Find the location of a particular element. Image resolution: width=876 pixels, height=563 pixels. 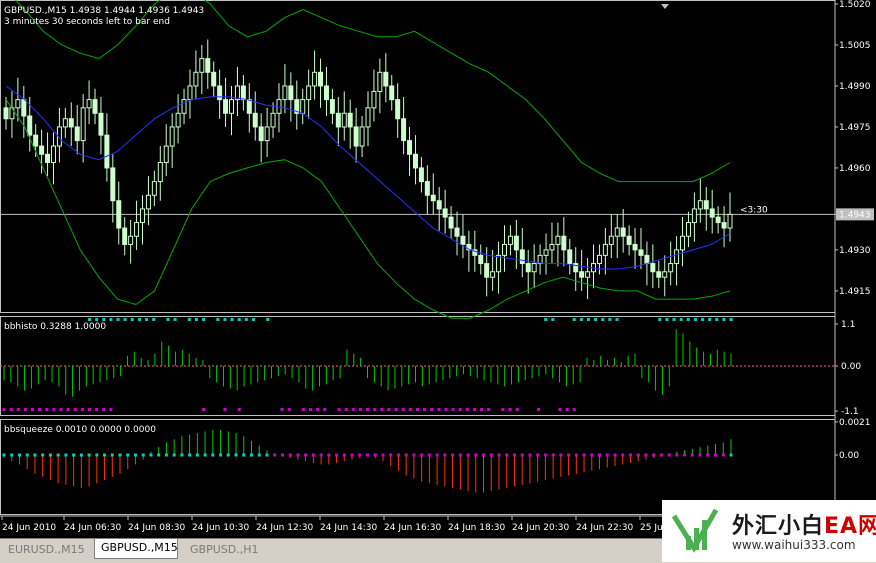

time-tick-label: 24 Jun 10:30 is located at coordinates (220, 528).